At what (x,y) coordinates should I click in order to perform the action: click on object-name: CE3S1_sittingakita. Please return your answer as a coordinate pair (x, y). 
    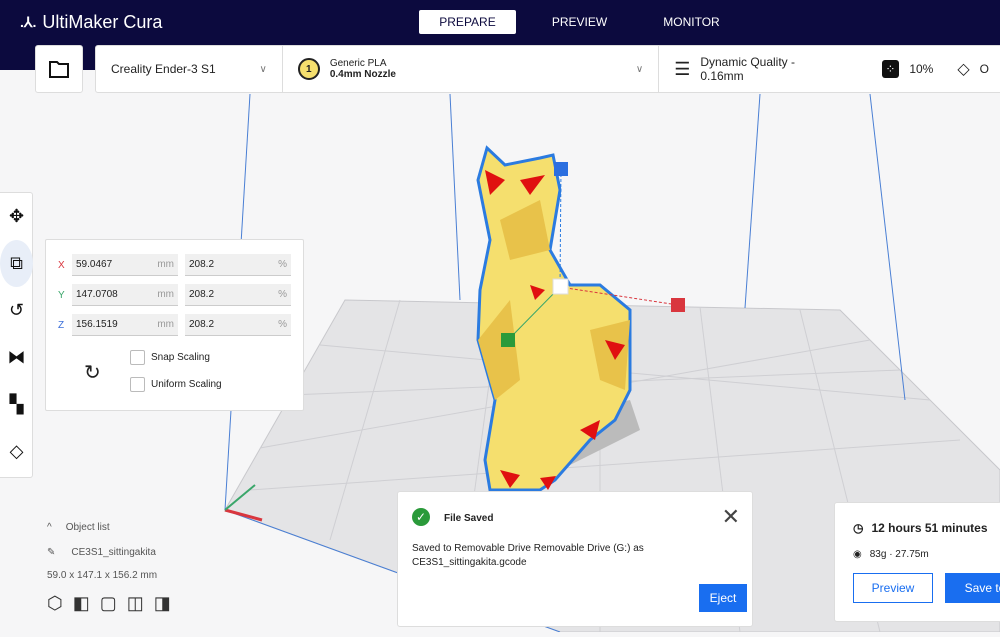
    Looking at the image, I should click on (113, 552).